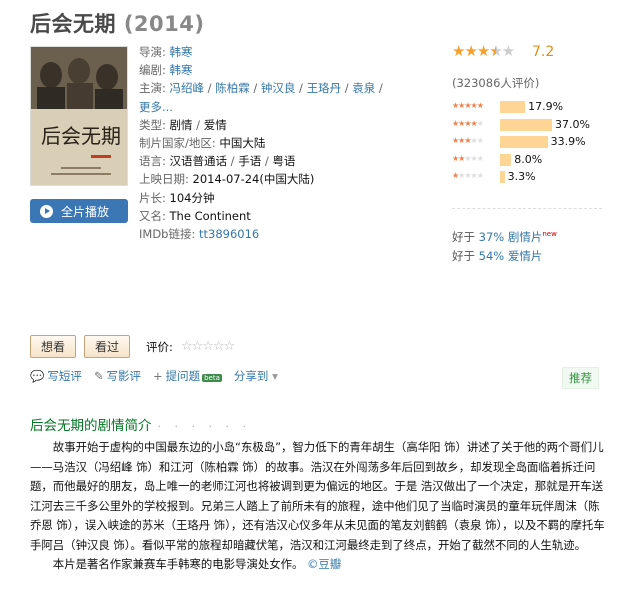  I want to click on rating-votes-link: (323086人评价), so click(495, 83).